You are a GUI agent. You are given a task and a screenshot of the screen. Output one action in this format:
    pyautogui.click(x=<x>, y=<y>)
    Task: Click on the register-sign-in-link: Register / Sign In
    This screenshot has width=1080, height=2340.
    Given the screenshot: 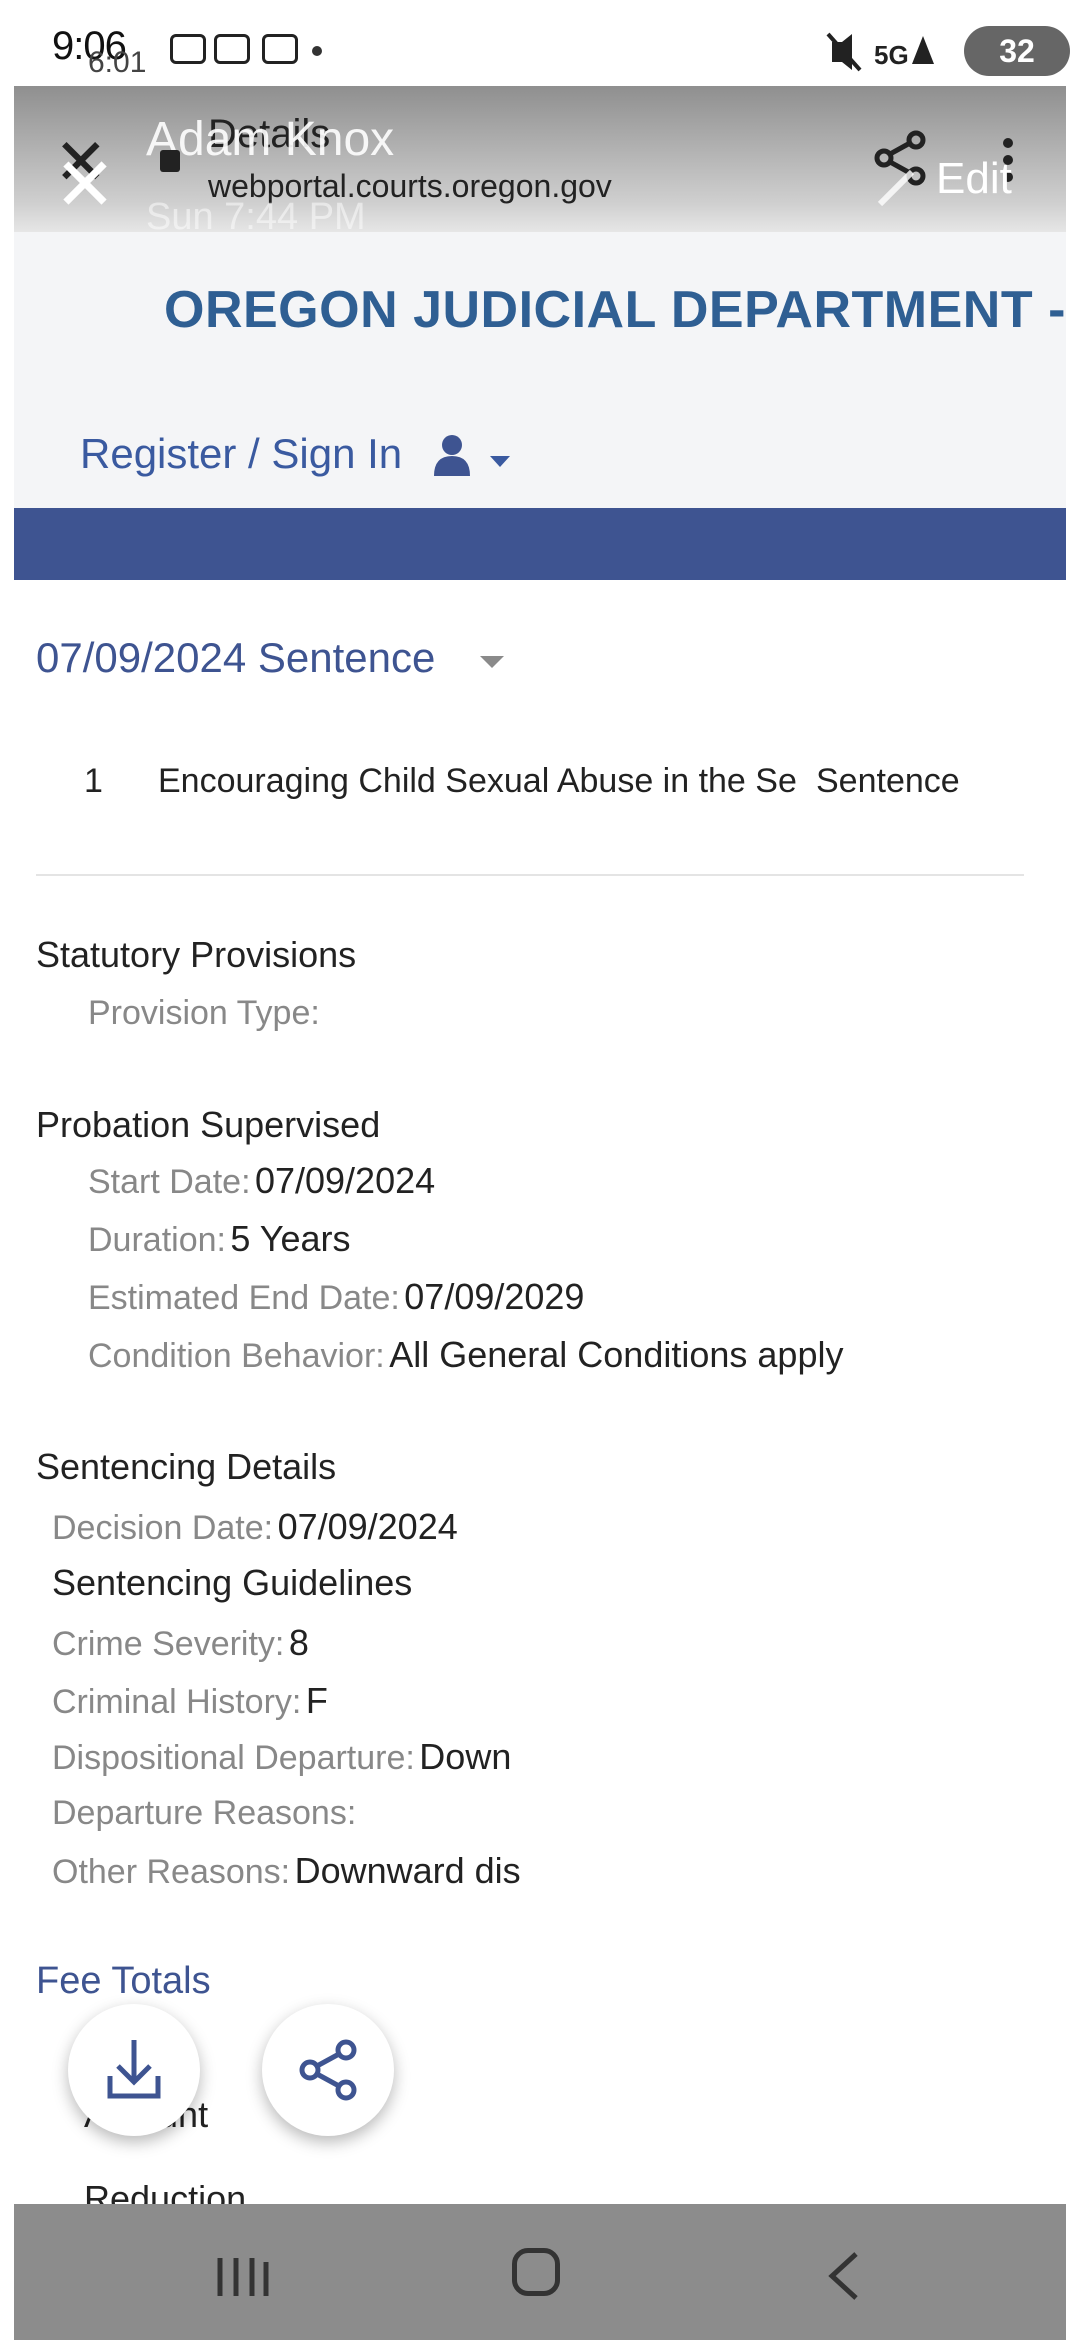 What is the action you would take?
    pyautogui.click(x=241, y=454)
    